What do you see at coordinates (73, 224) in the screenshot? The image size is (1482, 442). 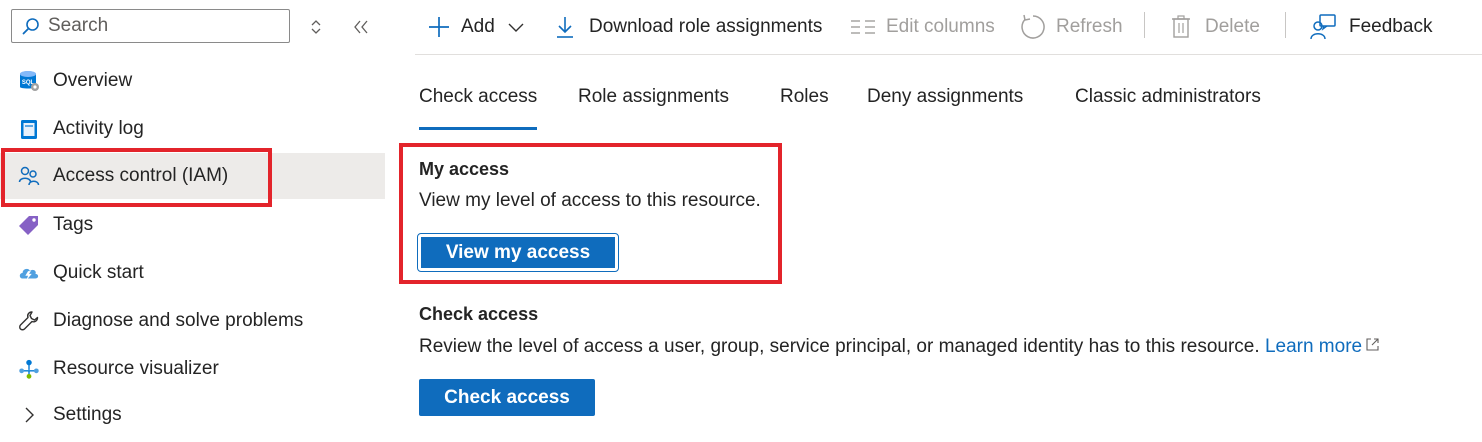 I see `sidebar-item-label: Tags` at bounding box center [73, 224].